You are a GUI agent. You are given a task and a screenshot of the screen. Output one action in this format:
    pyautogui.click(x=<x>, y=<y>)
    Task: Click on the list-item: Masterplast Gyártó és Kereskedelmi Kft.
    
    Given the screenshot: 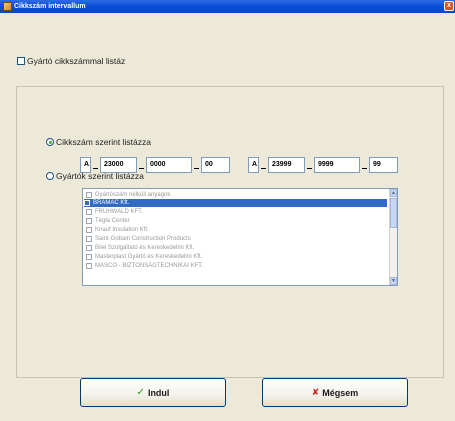 What is the action you would take?
    pyautogui.click(x=144, y=257)
    